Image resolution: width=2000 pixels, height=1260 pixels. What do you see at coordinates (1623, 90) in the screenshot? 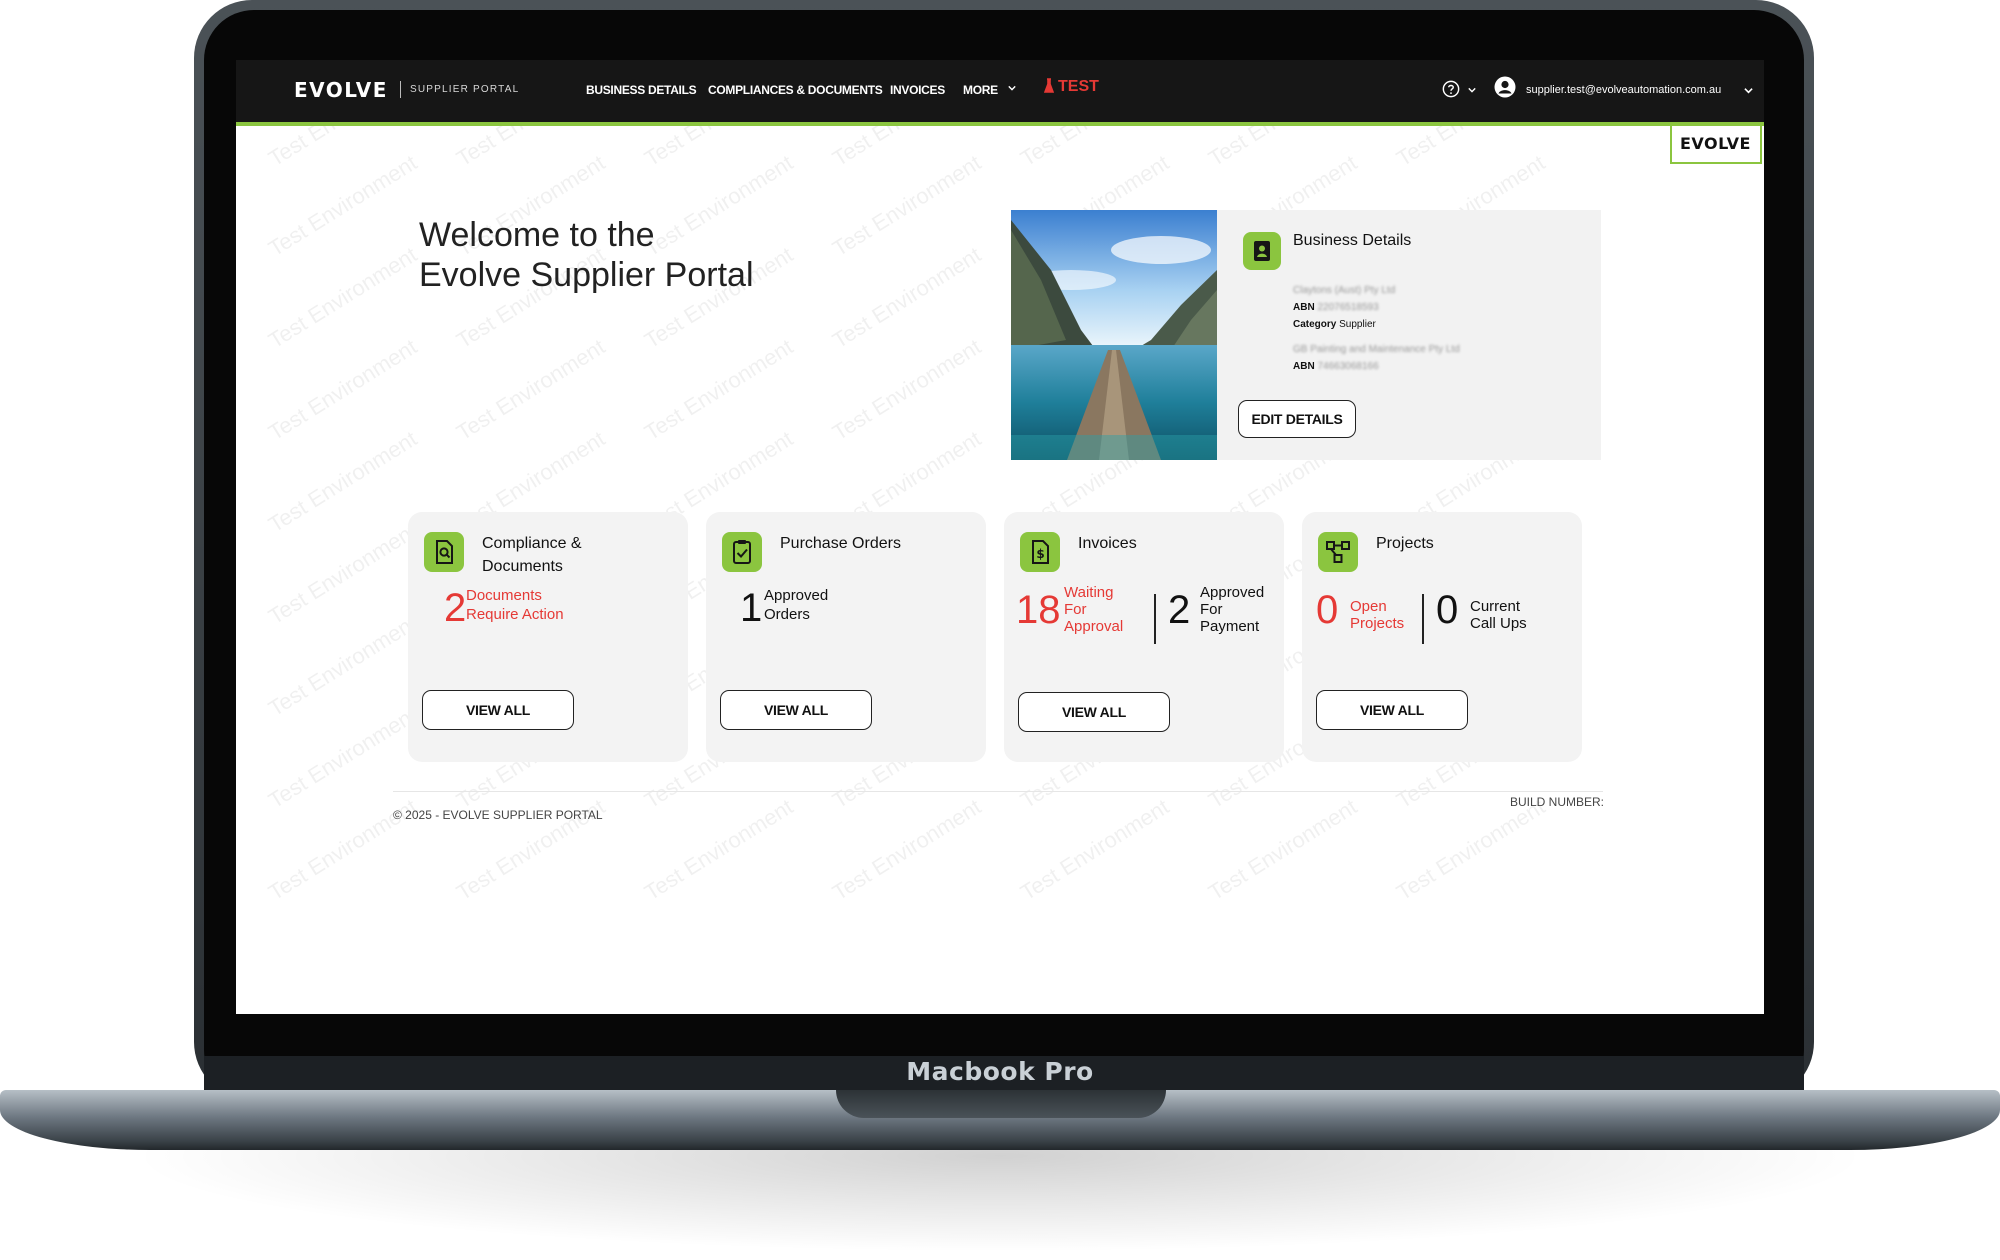
I see `user-email: supplier.test@evolveautomation.com.au` at bounding box center [1623, 90].